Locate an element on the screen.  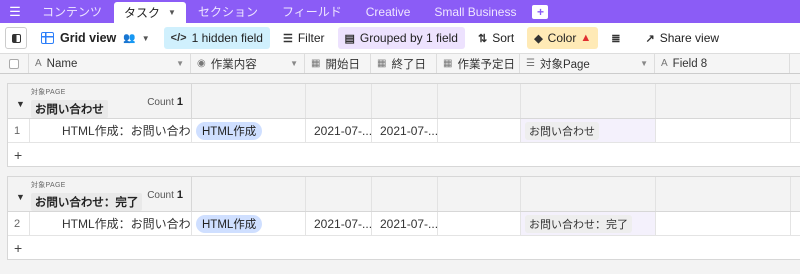
linked-record: お問い合わせ：完了 is located at coordinates (578, 223).